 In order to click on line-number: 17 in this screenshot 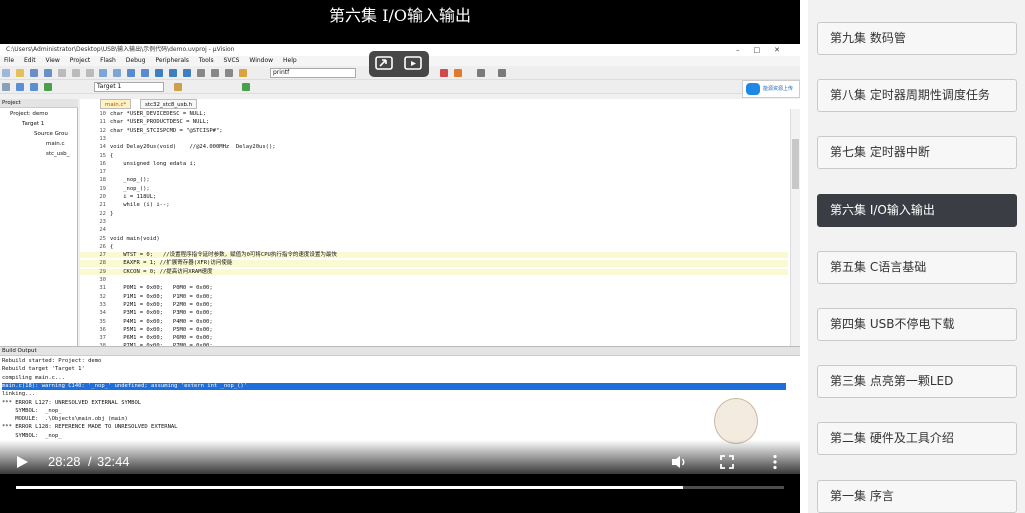, I will do `click(102, 172)`.